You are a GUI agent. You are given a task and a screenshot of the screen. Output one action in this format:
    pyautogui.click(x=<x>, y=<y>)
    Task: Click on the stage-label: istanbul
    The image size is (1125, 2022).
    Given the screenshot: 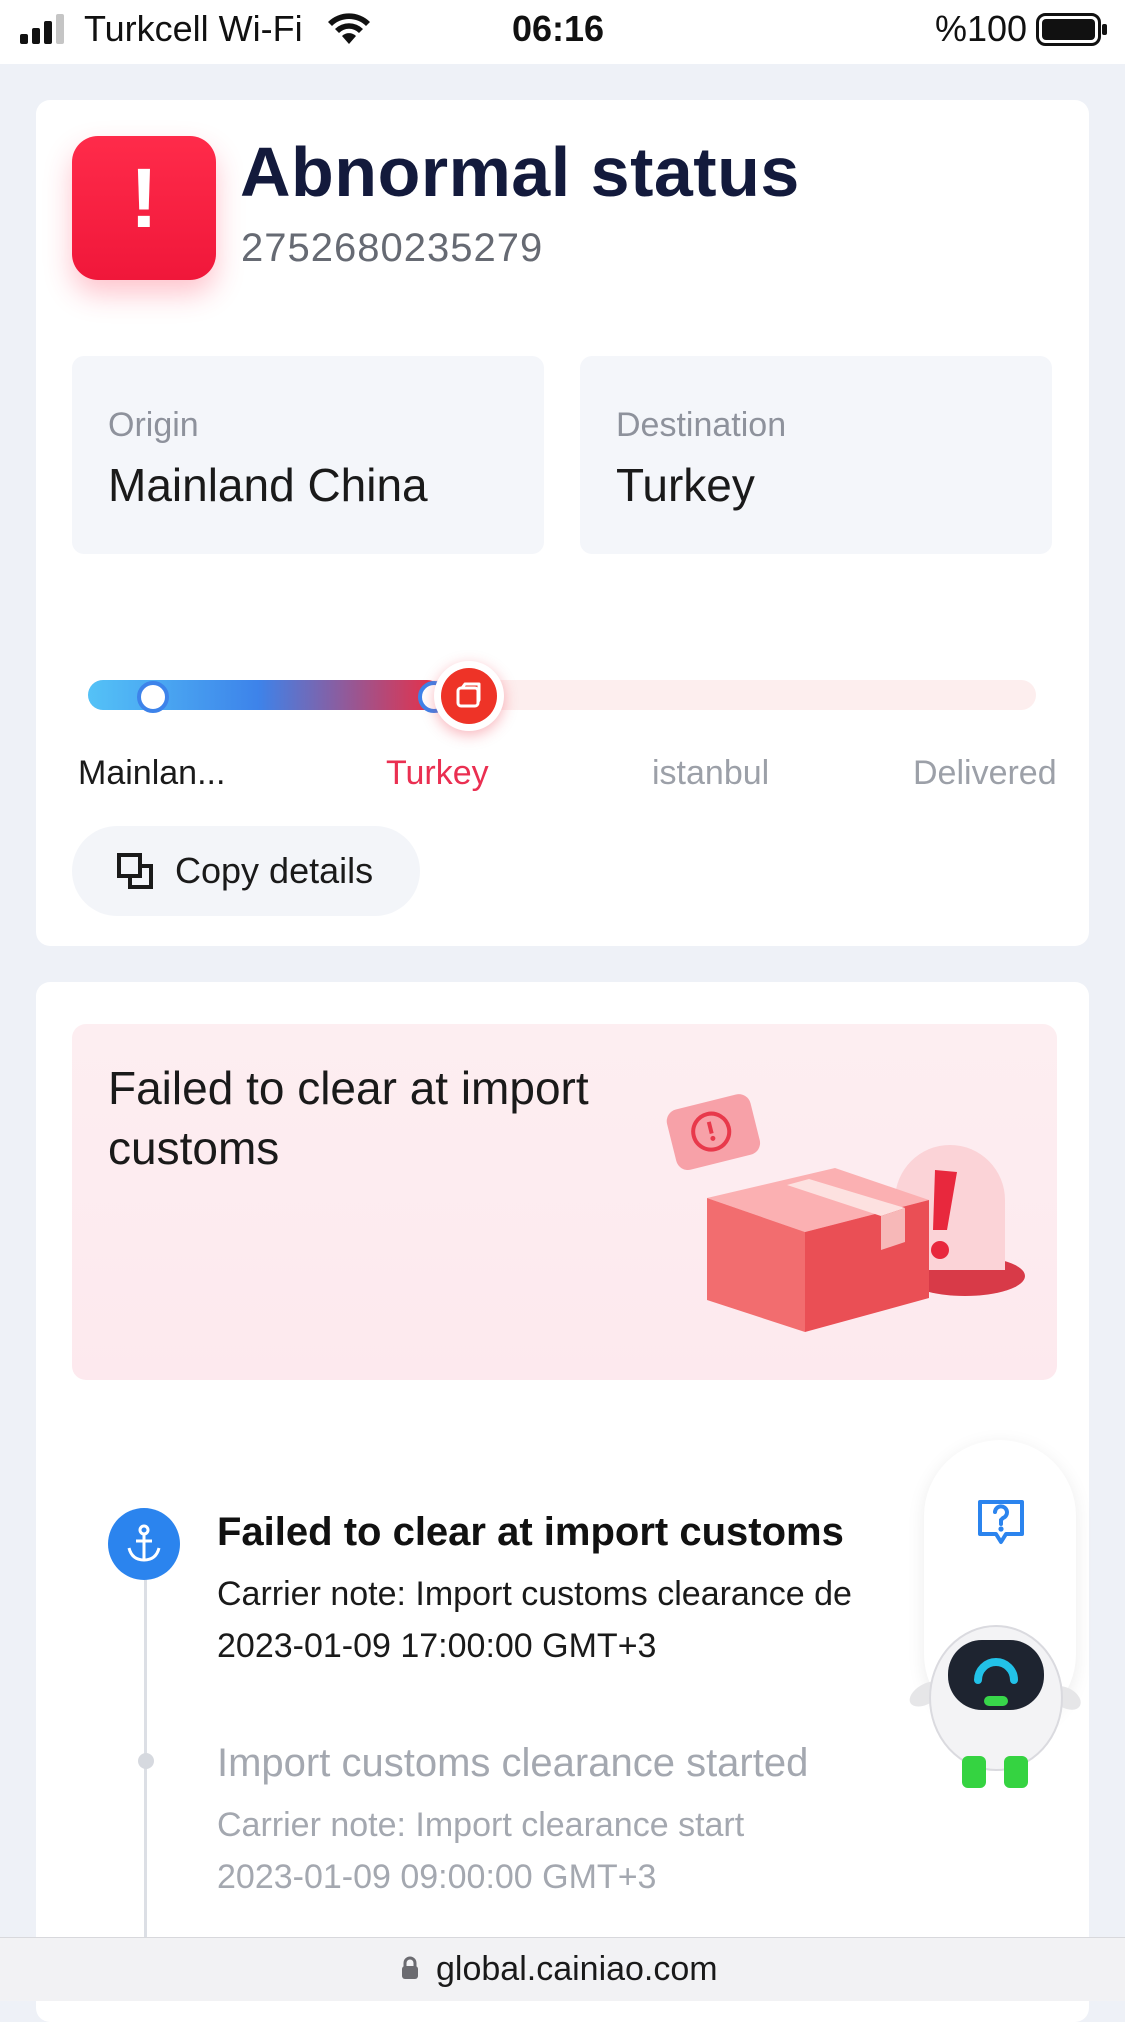 What is the action you would take?
    pyautogui.click(x=711, y=773)
    